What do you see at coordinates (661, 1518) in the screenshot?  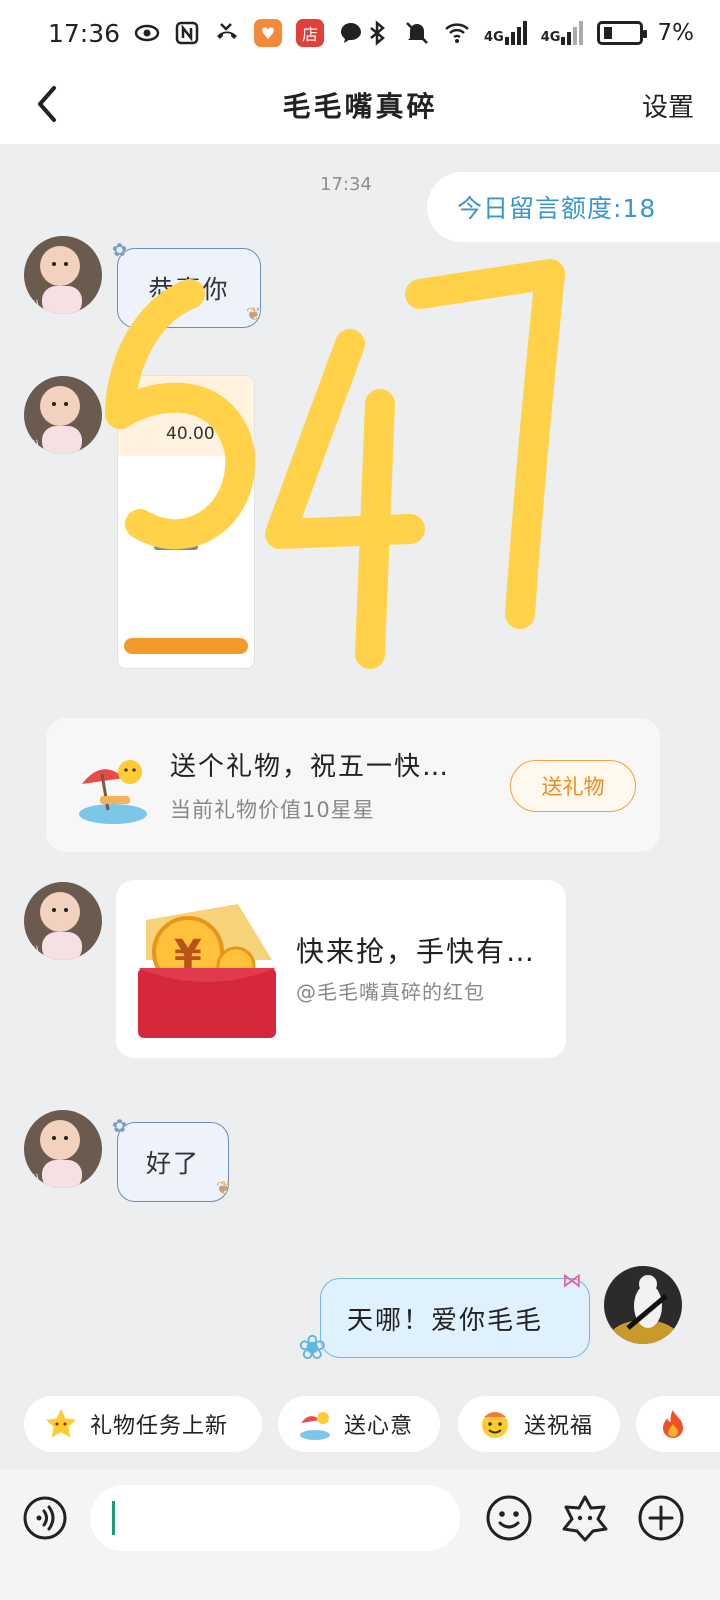 I see `more-plus-icon` at bounding box center [661, 1518].